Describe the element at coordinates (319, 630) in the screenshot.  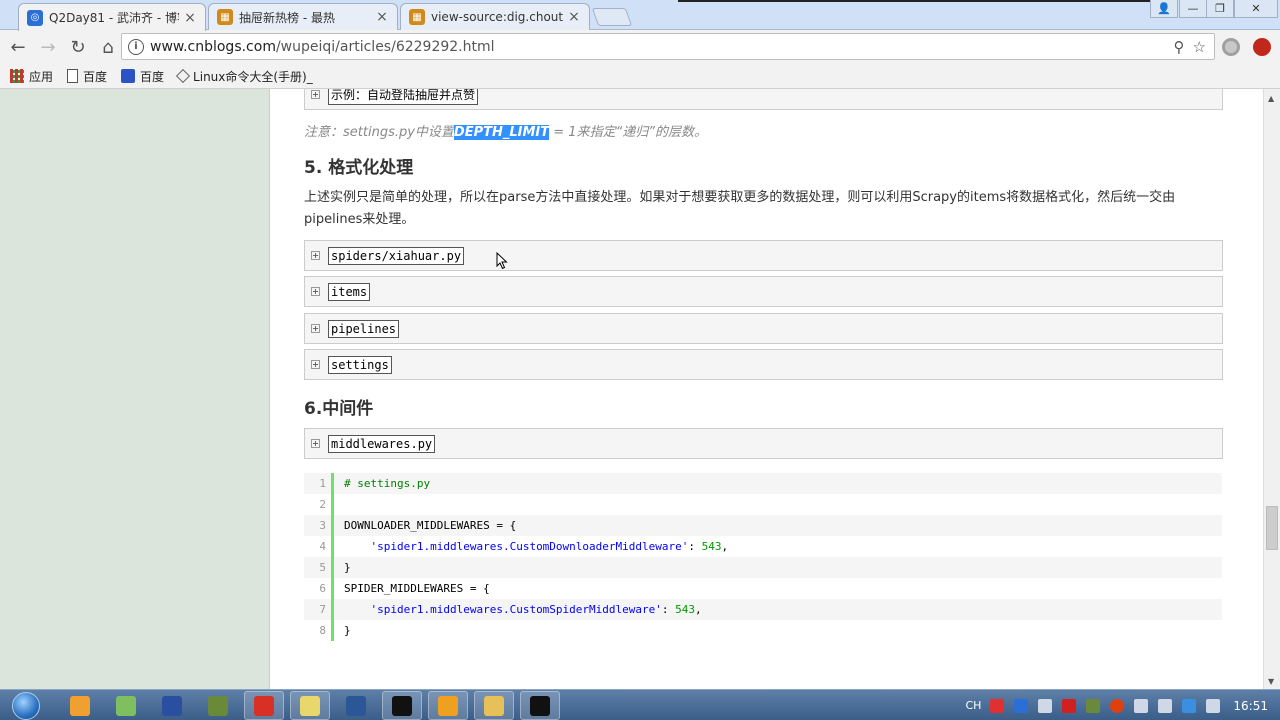
I see `line-number: 8` at that location.